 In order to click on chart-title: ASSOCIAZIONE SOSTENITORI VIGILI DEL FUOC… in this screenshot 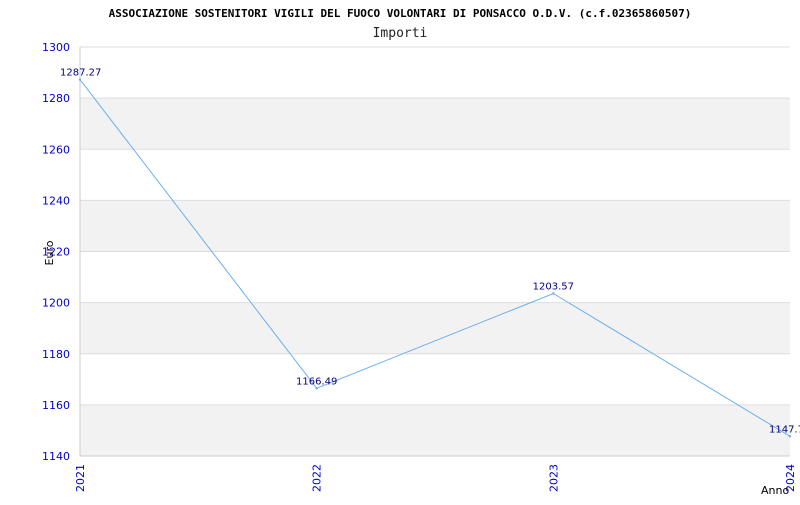, I will do `click(400, 13)`.